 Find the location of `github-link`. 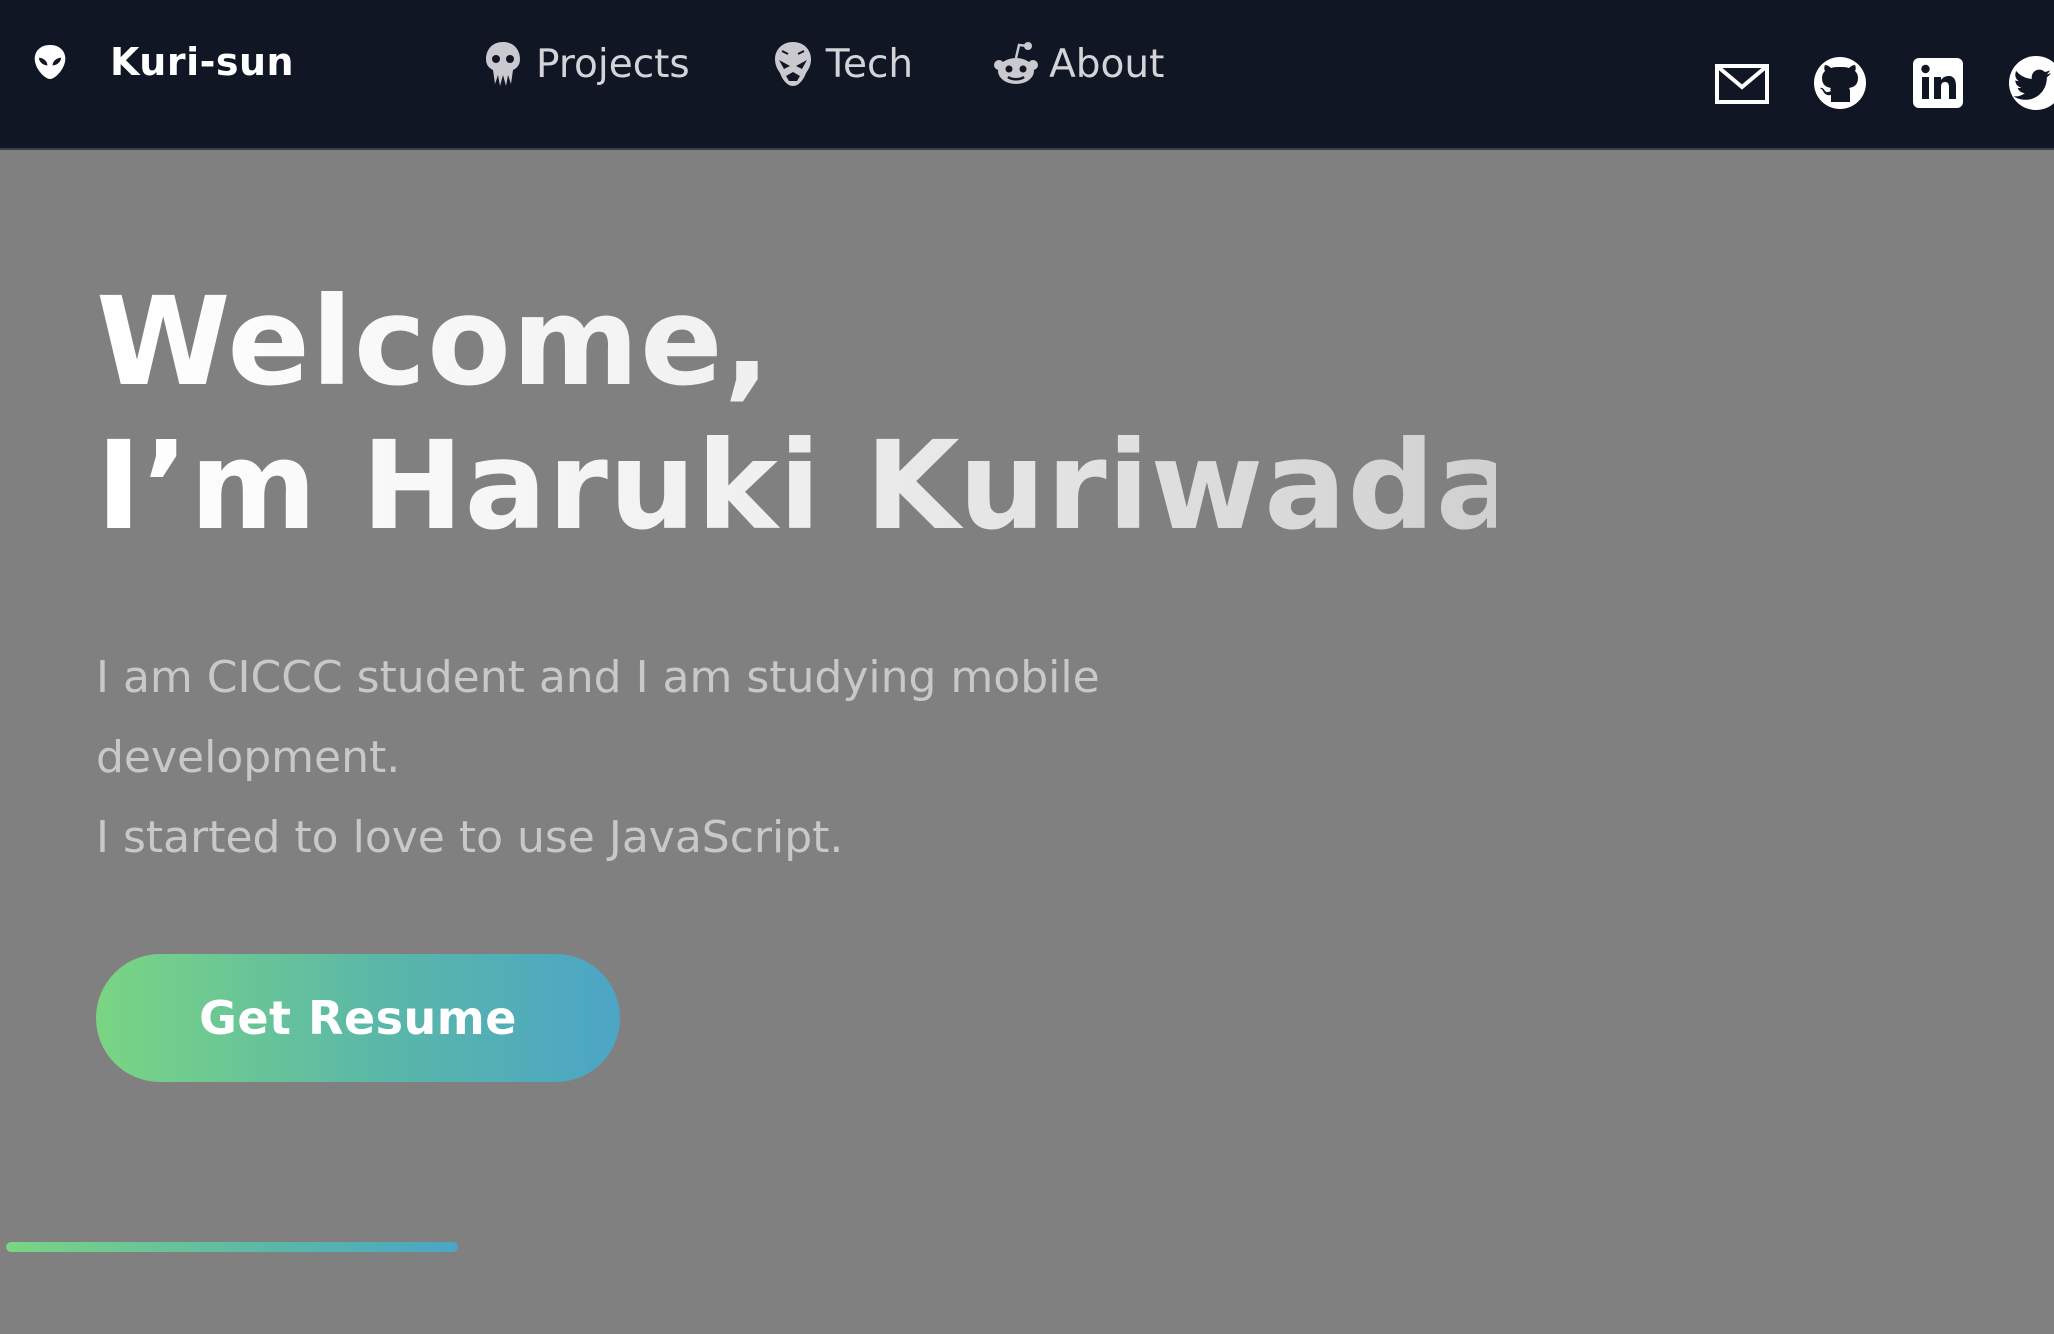

github-link is located at coordinates (1840, 83).